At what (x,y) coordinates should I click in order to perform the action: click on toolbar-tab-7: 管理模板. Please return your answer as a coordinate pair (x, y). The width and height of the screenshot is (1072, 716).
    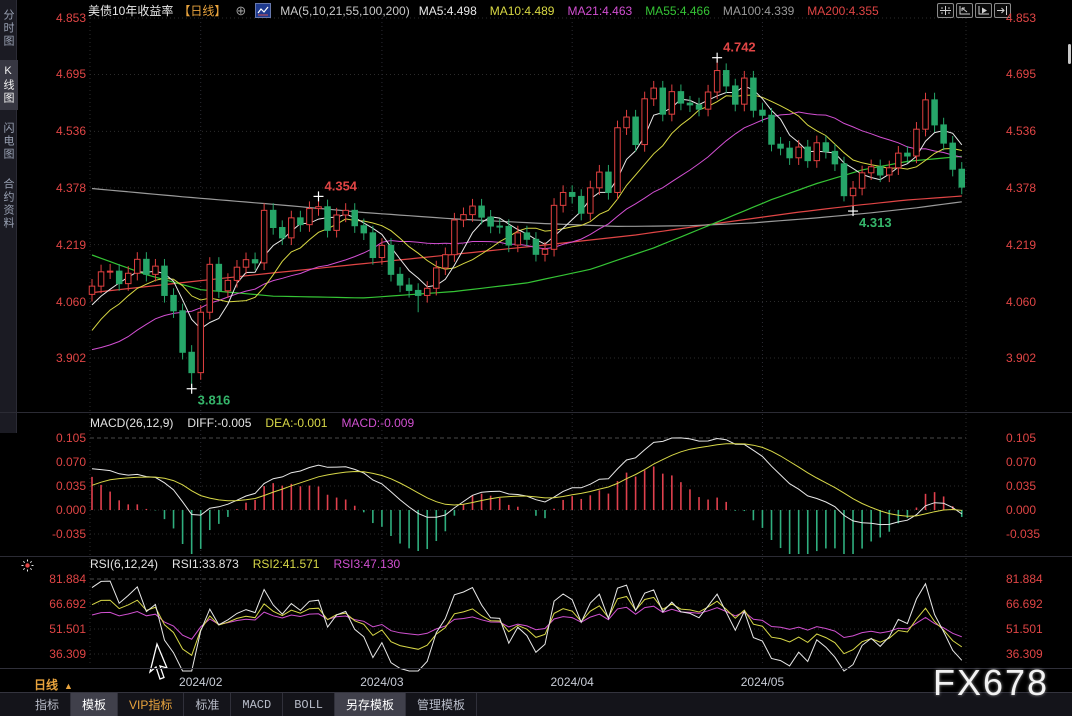
    Looking at the image, I should click on (442, 704).